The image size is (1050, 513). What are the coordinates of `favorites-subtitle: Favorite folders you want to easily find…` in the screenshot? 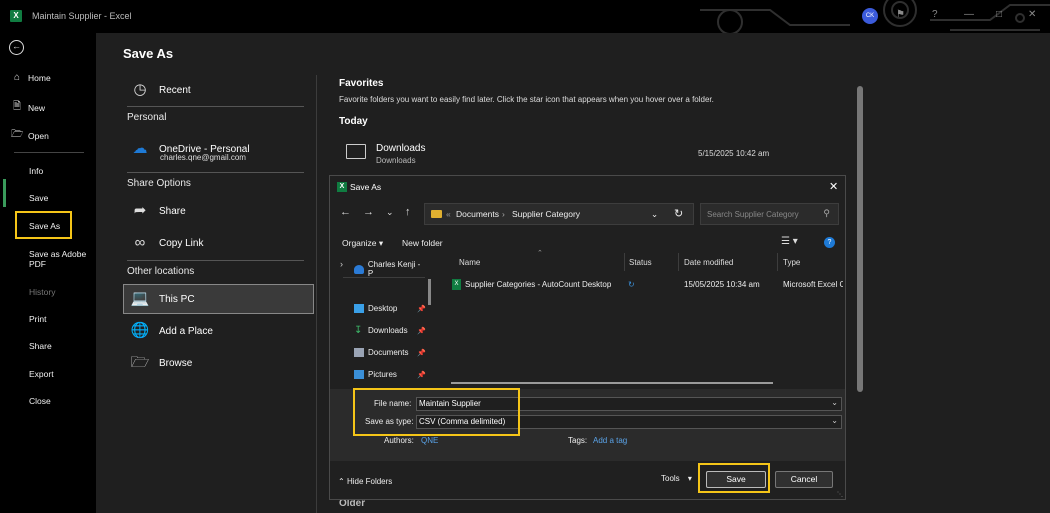 It's located at (526, 99).